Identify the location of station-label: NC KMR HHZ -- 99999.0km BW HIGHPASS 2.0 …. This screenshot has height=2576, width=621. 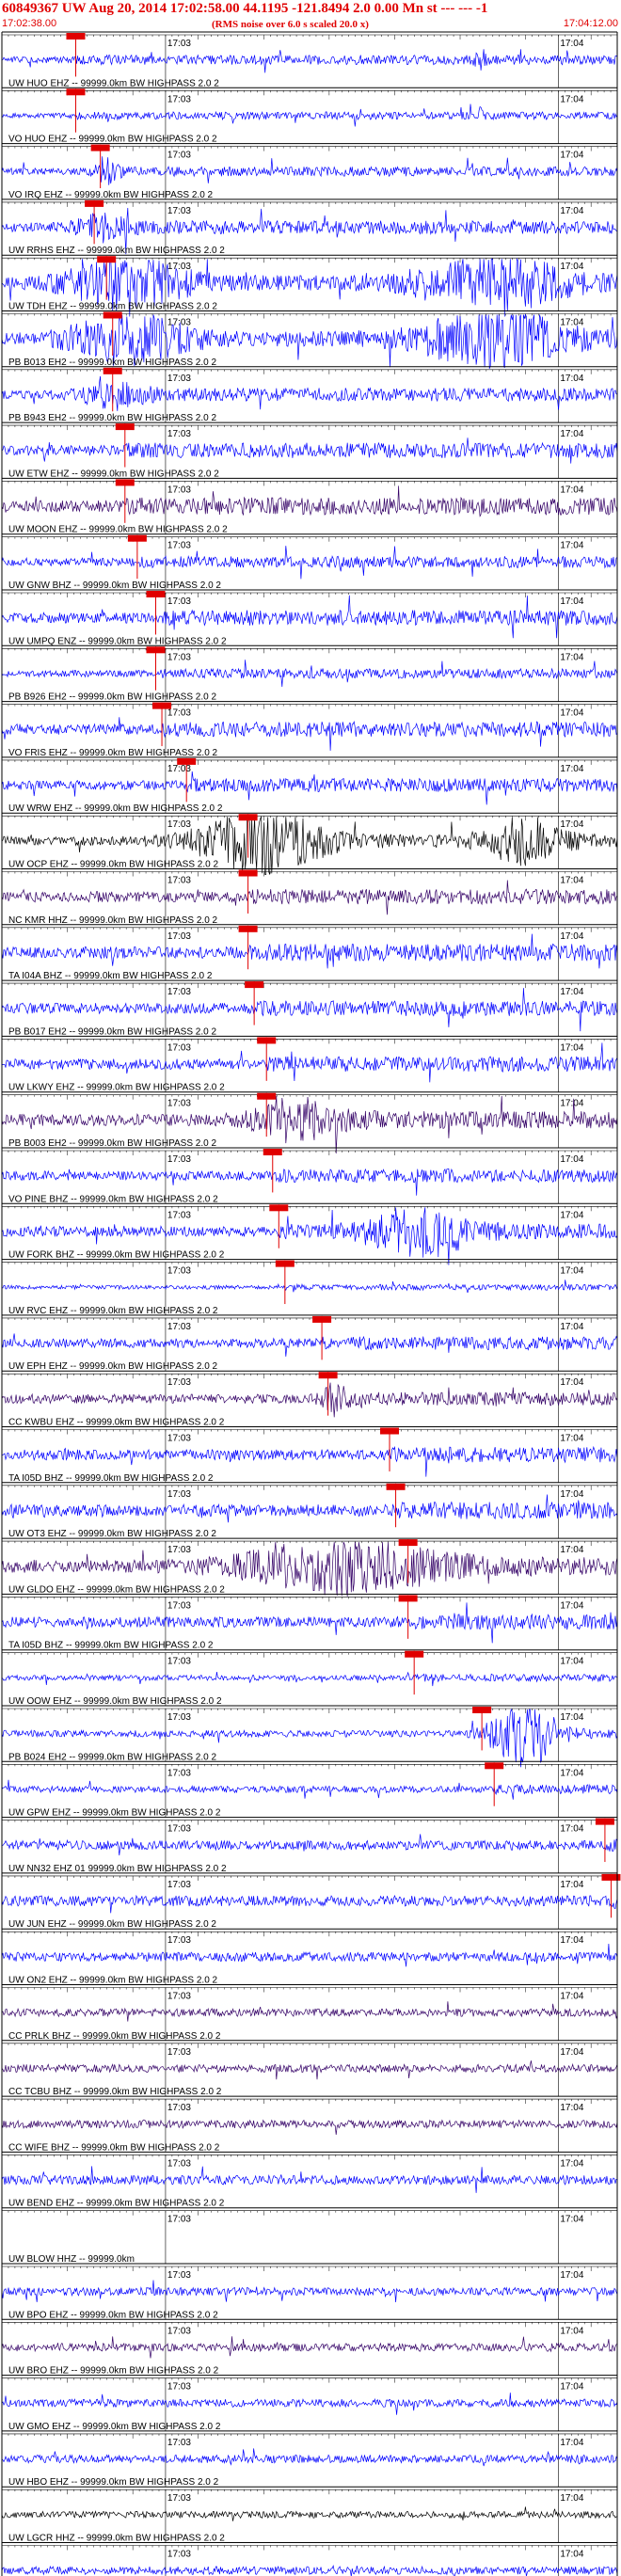
(113, 921).